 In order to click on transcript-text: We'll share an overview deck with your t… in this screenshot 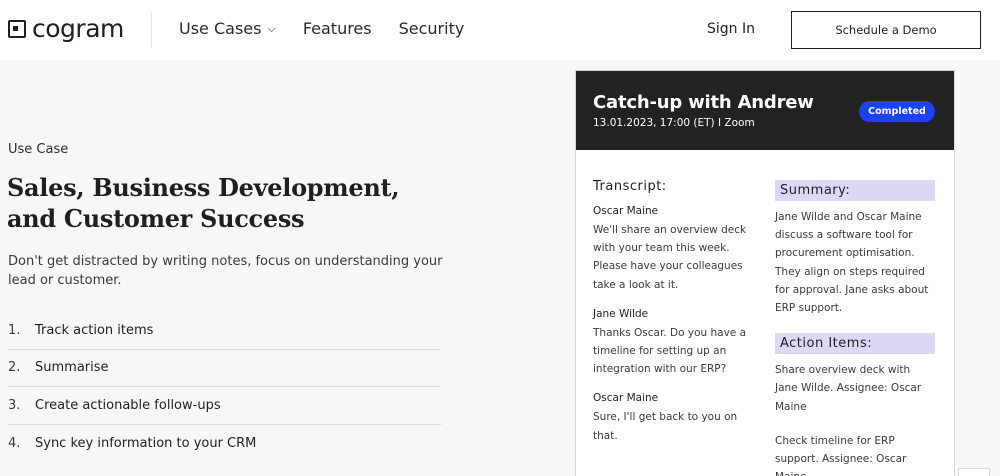, I will do `click(670, 257)`.